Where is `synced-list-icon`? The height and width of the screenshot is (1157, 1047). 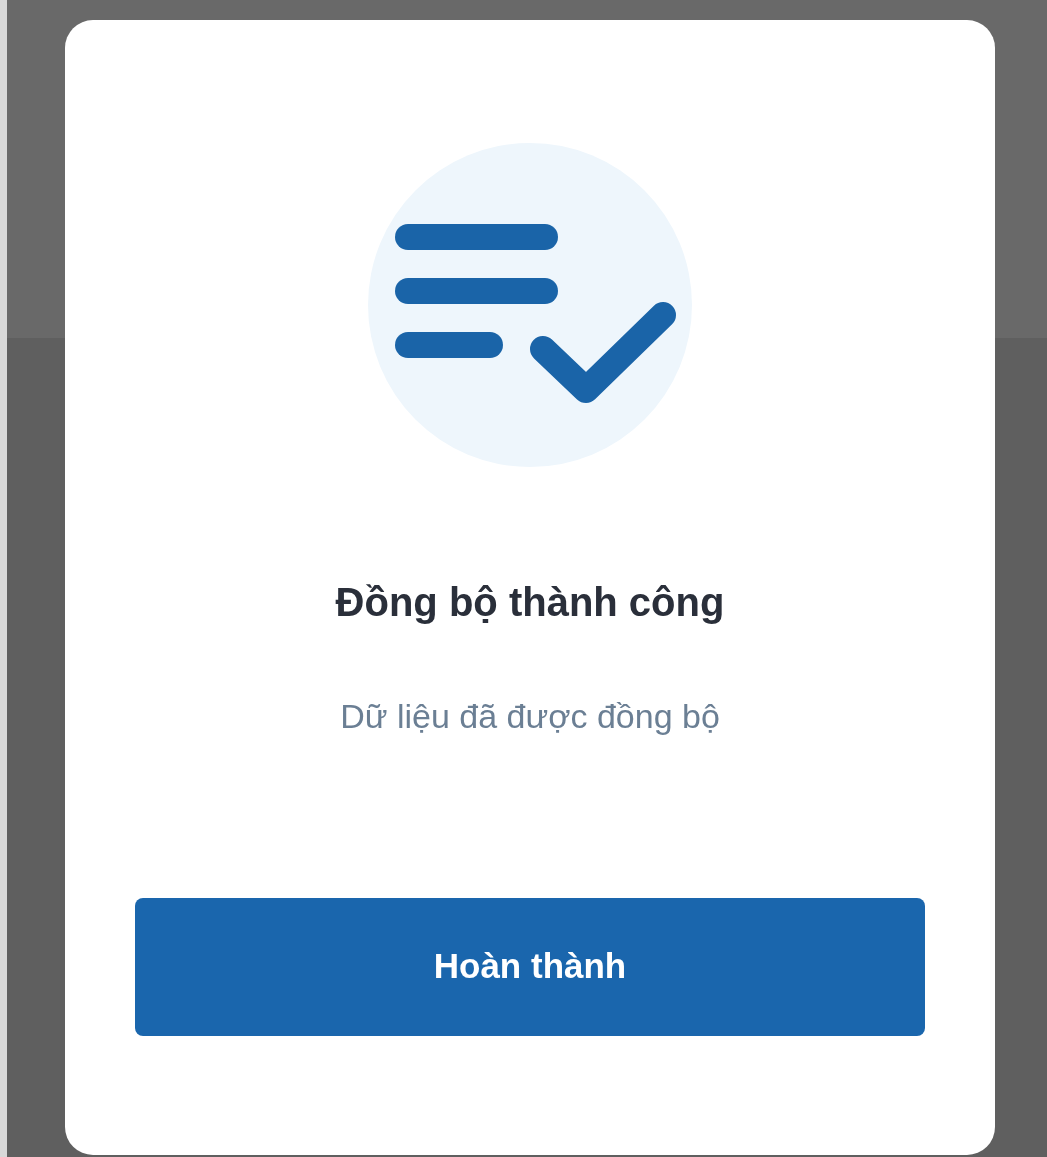
synced-list-icon is located at coordinates (530, 305).